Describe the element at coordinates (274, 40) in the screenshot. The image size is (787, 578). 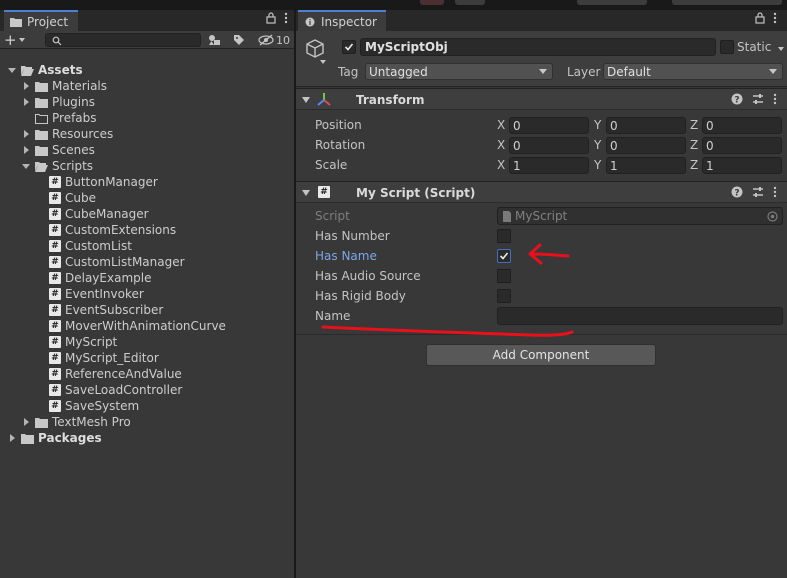
I see `hidden-packages-toggle: 10` at that location.